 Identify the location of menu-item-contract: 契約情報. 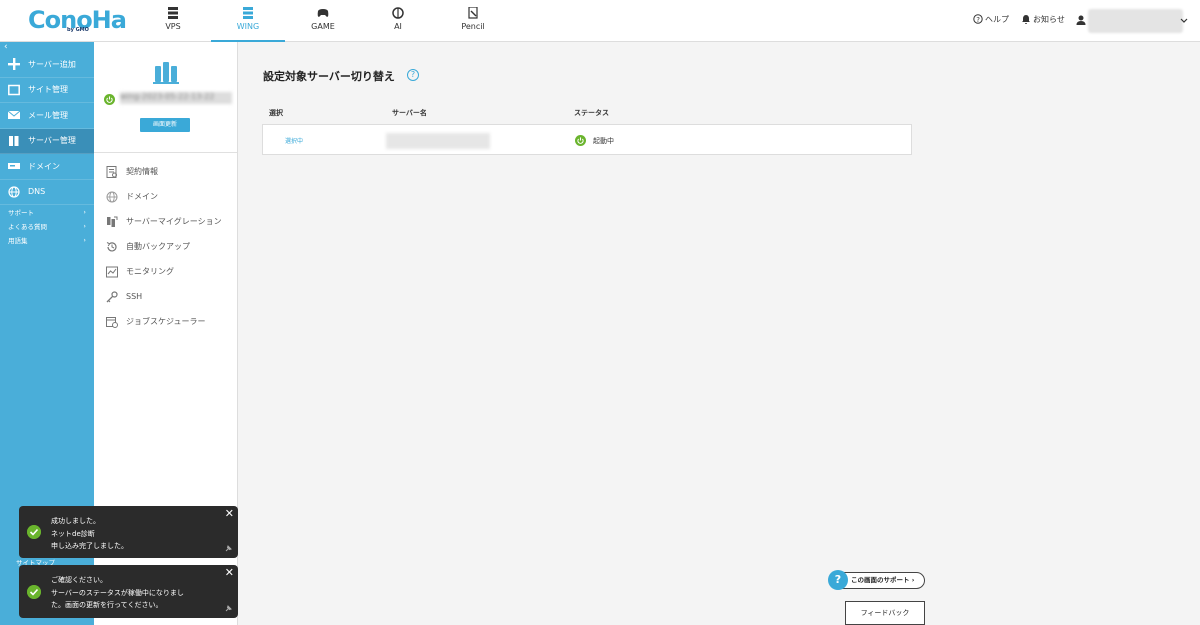
(165, 171).